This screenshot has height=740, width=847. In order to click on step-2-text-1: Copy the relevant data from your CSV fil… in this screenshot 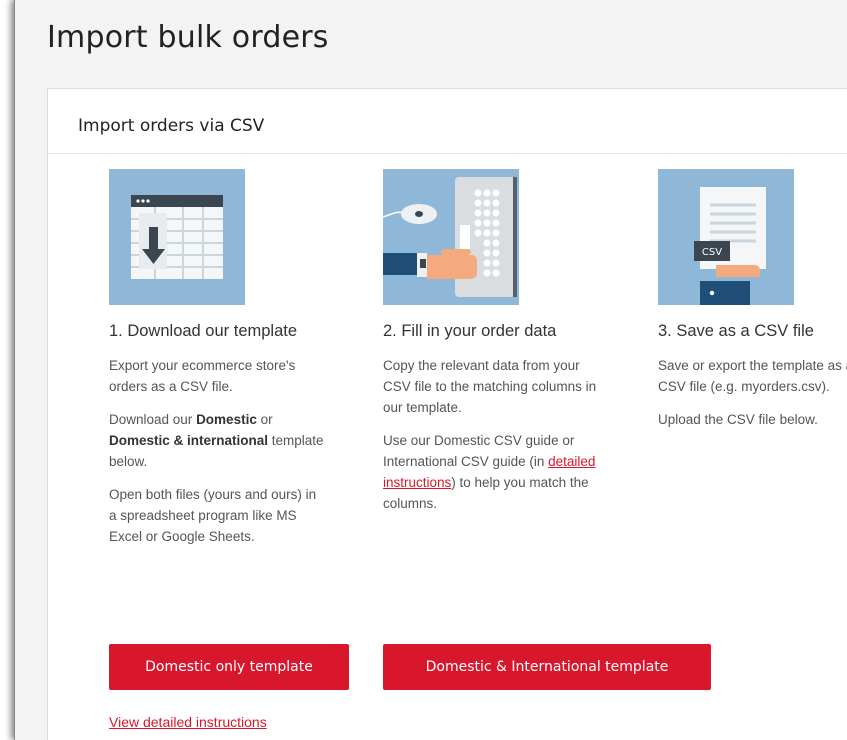, I will do `click(490, 386)`.